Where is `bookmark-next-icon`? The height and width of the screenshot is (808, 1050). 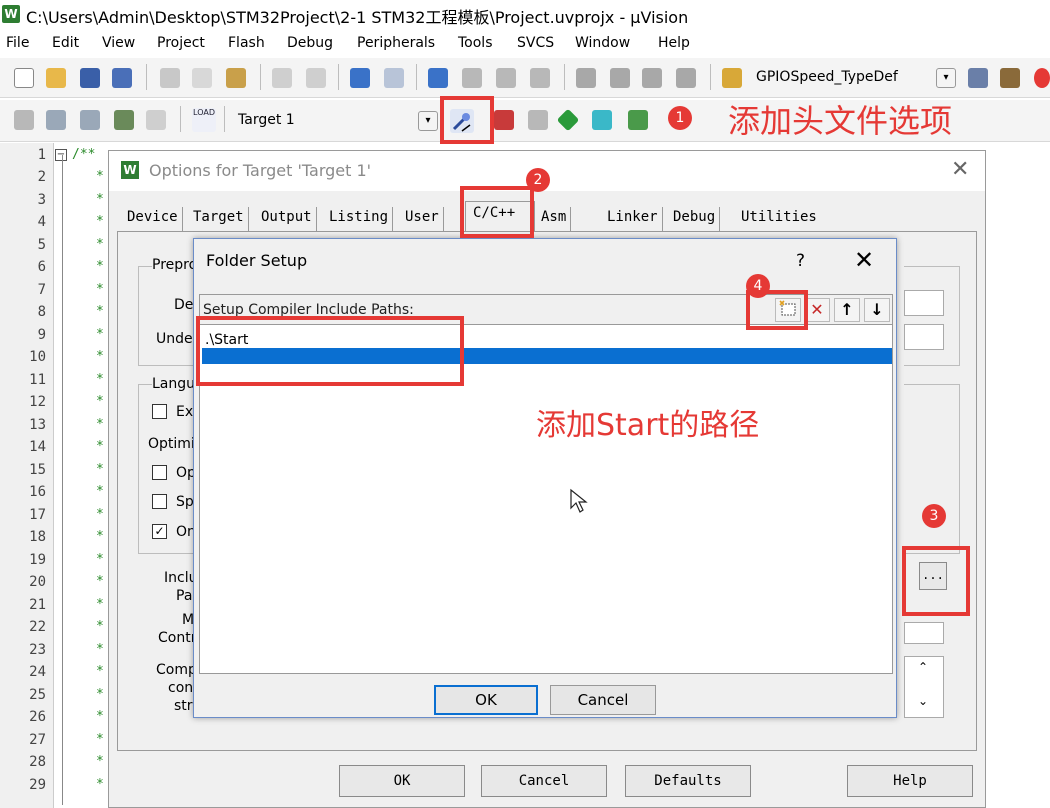
bookmark-next-icon is located at coordinates (506, 78).